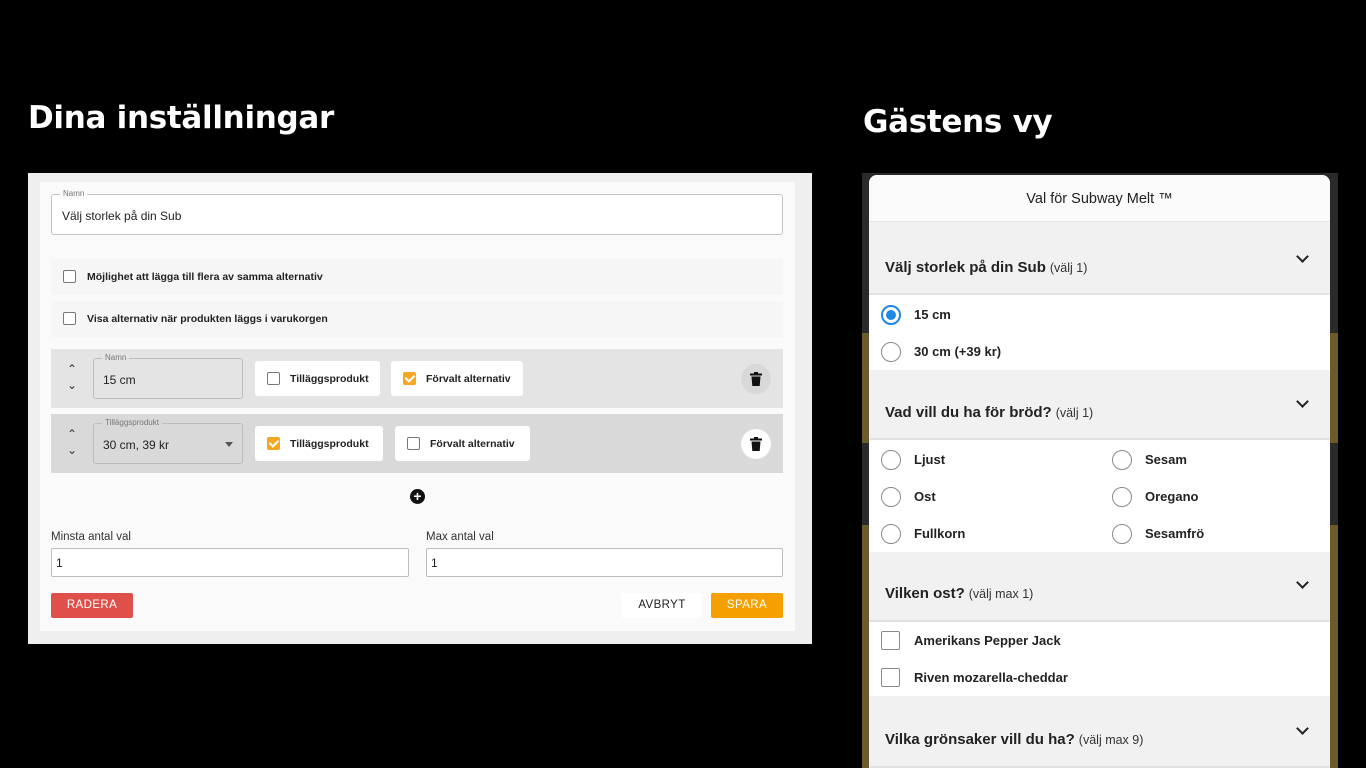  I want to click on option-label: Ljust, so click(930, 459).